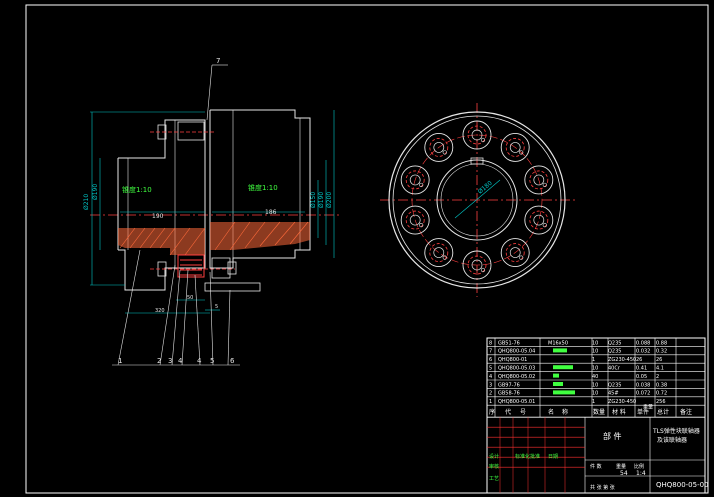 This screenshot has width=714, height=497. What do you see at coordinates (477, 200) in the screenshot?
I see `front-view: Ø180` at bounding box center [477, 200].